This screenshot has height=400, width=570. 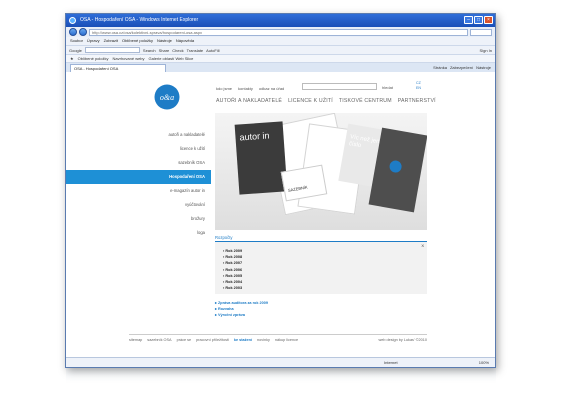 I want to click on left-menu-item: e-magazín autor in, so click(x=138, y=191).